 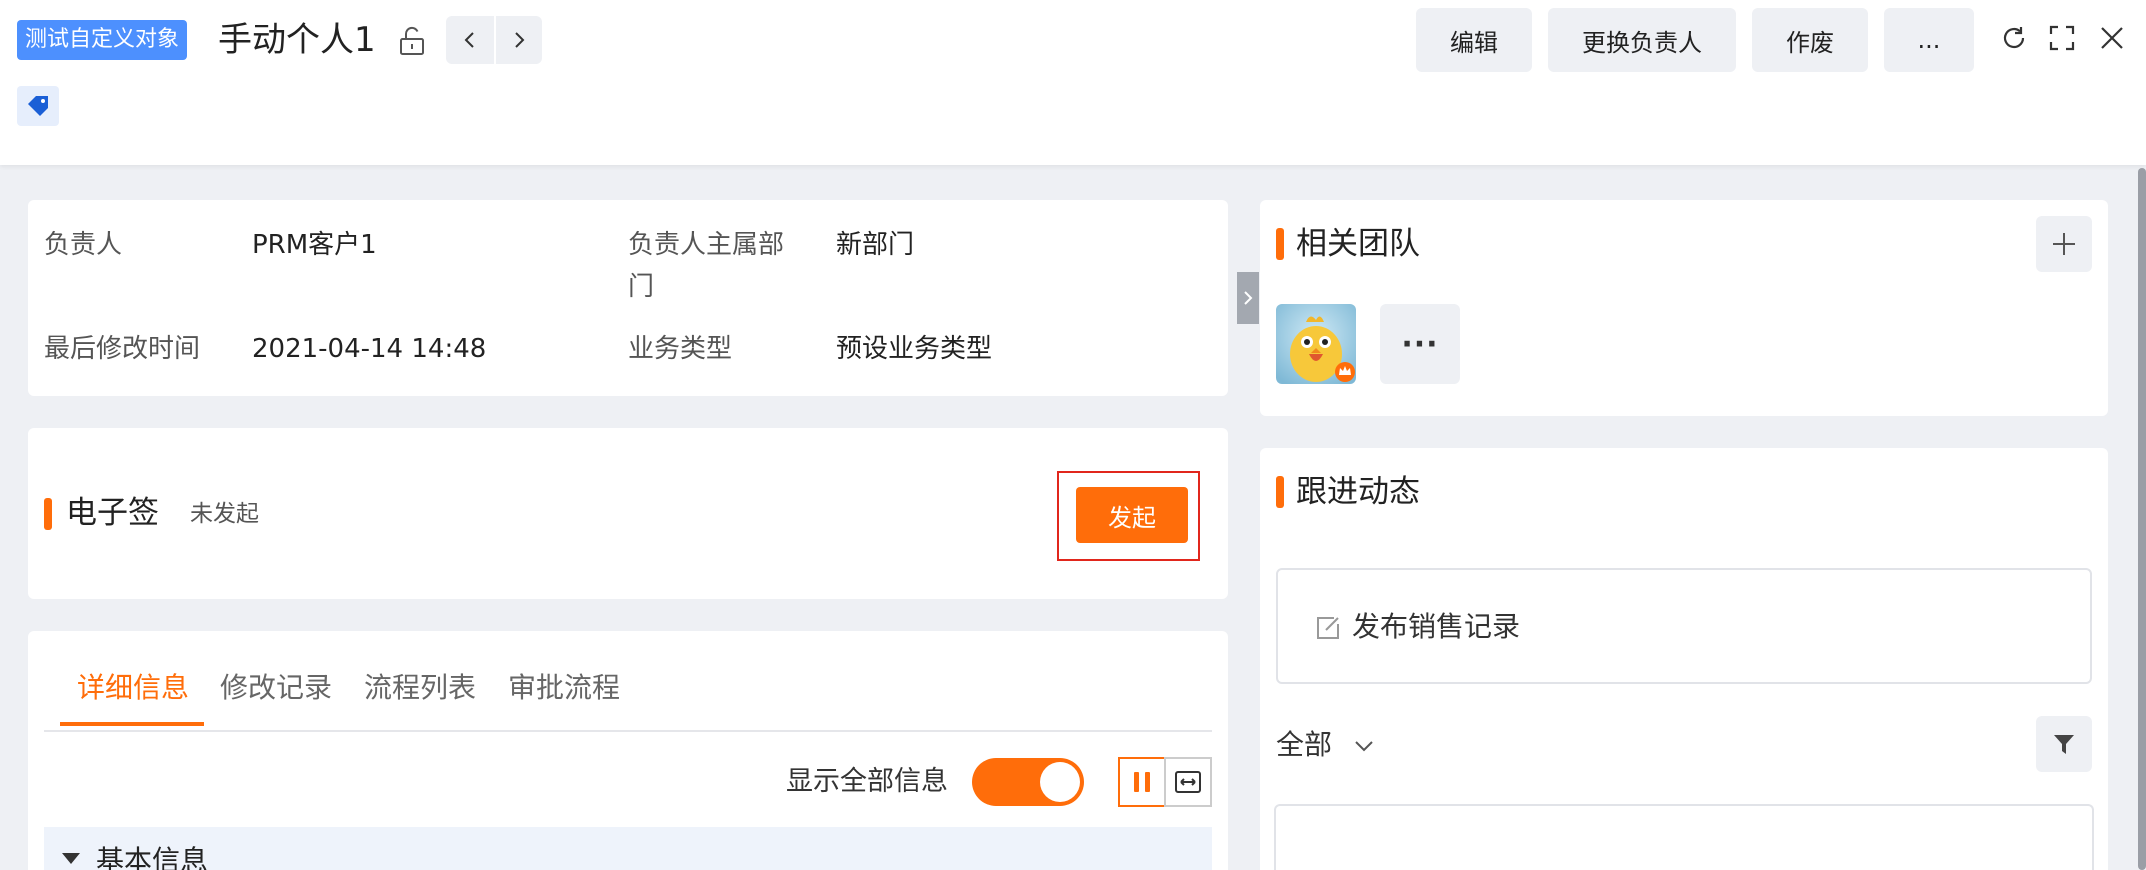 I want to click on publish-sales-record-box: 发布销售记录, so click(x=1684, y=626).